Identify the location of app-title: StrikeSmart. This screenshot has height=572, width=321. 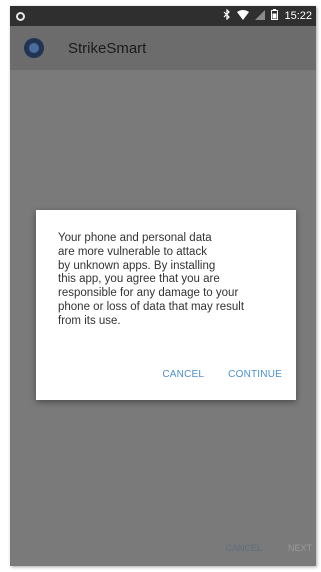
(107, 48).